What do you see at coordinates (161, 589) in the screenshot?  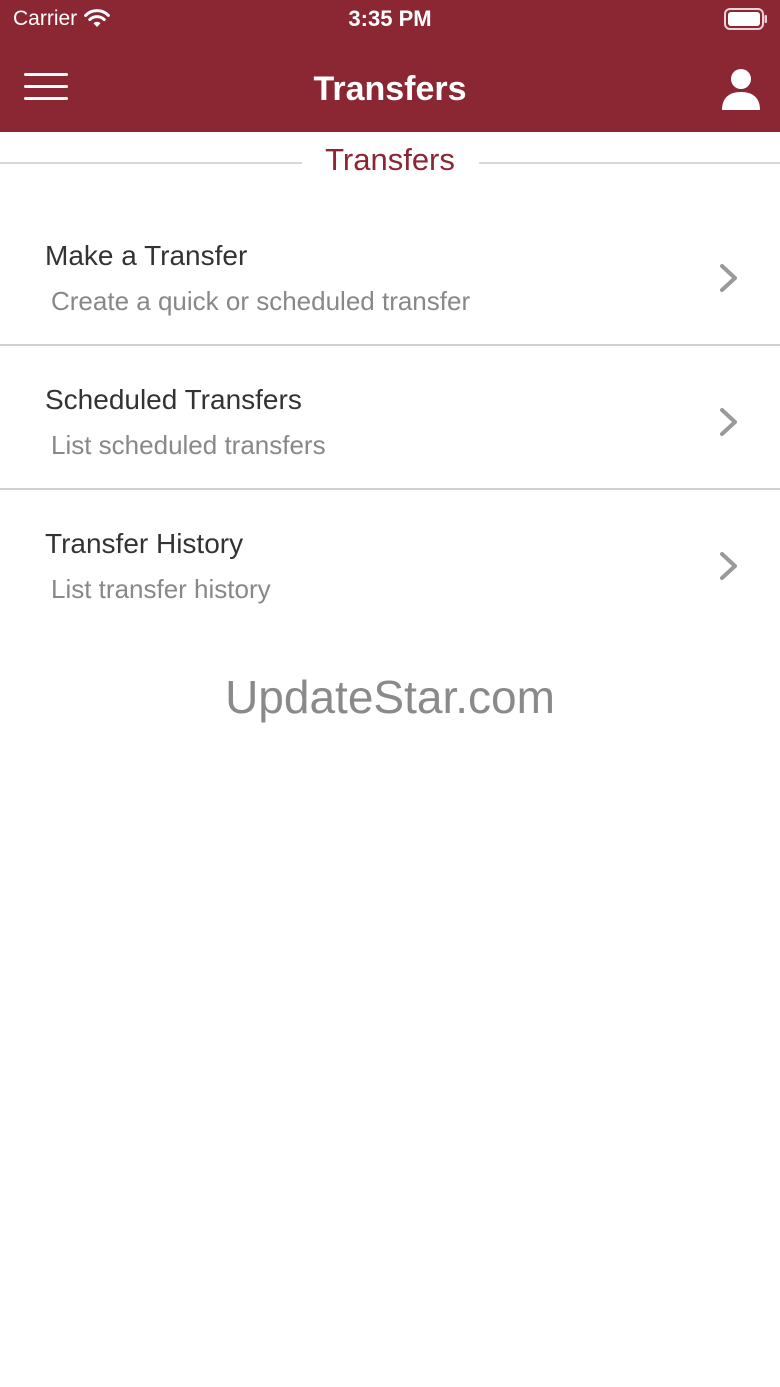 I see `item-subtitle: List transfer history` at bounding box center [161, 589].